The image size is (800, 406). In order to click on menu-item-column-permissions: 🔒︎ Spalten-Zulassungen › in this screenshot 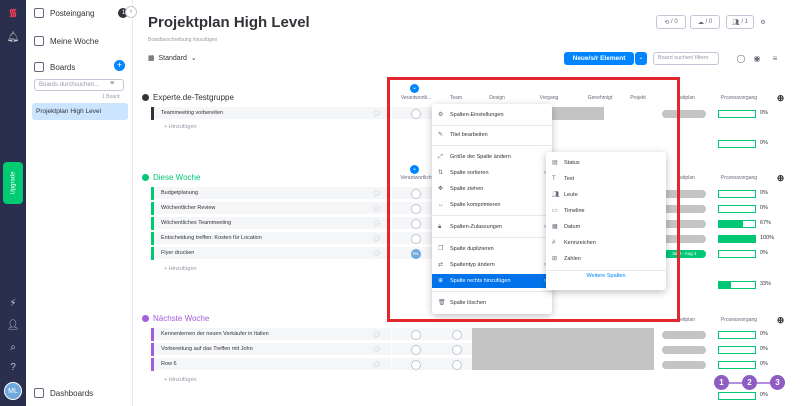, I will do `click(492, 227)`.